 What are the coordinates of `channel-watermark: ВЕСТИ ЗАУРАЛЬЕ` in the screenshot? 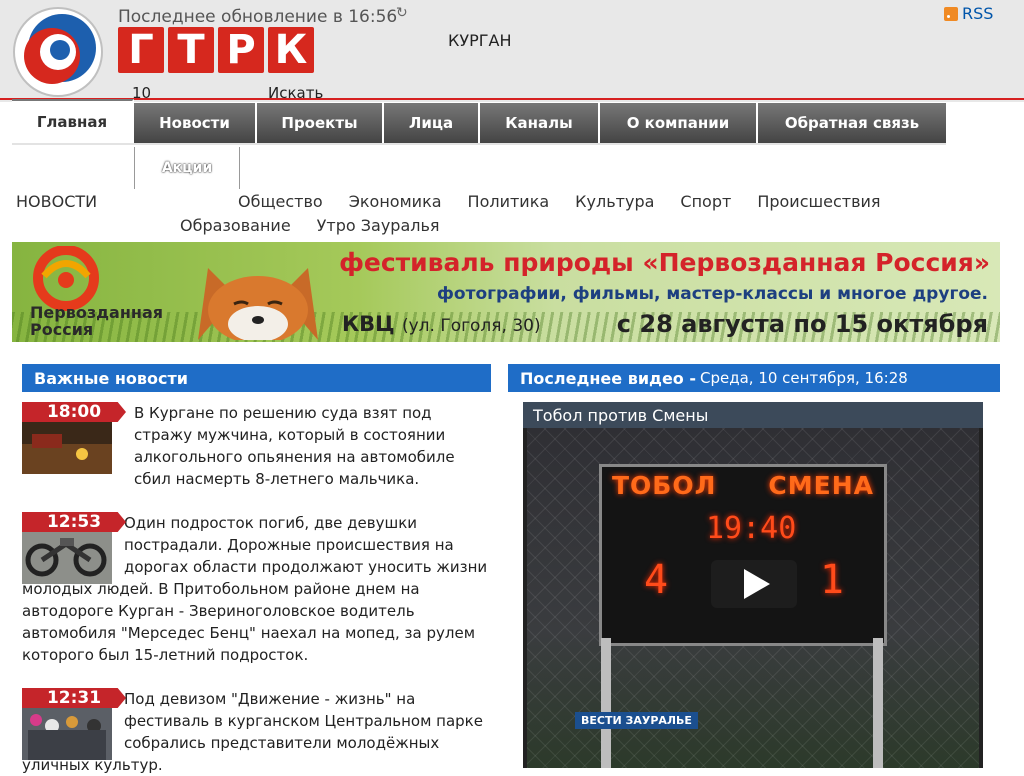 It's located at (636, 720).